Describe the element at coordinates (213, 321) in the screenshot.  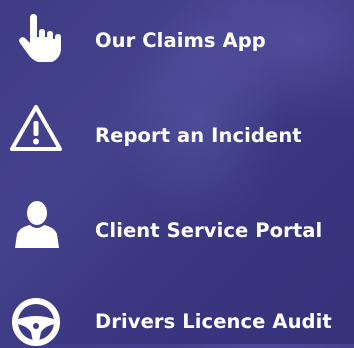
I see `menu-item-label: Drivers Licence Audit` at that location.